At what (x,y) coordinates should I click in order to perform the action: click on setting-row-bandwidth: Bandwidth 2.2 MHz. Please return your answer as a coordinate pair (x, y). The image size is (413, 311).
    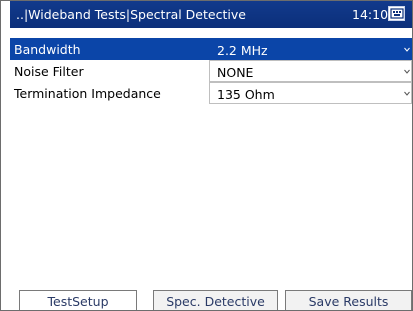
    Looking at the image, I should click on (211, 49).